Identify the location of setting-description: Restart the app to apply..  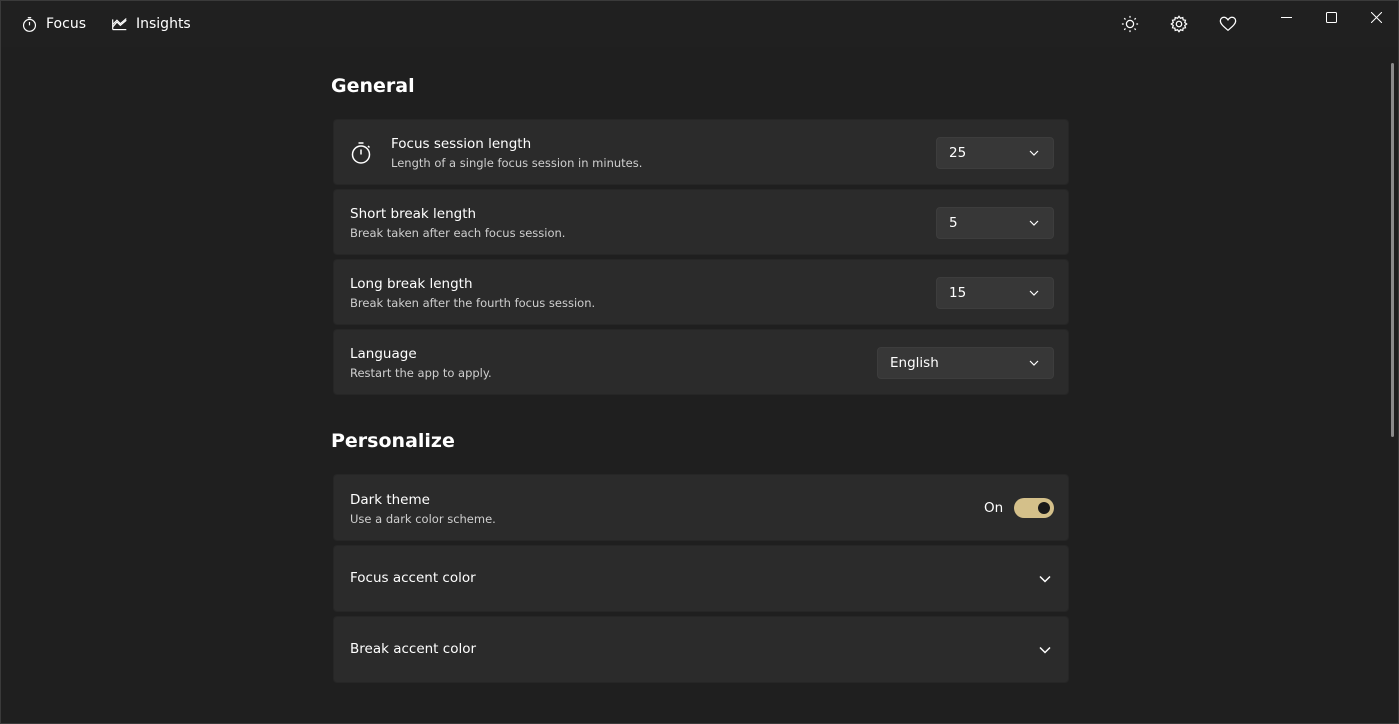
(421, 373).